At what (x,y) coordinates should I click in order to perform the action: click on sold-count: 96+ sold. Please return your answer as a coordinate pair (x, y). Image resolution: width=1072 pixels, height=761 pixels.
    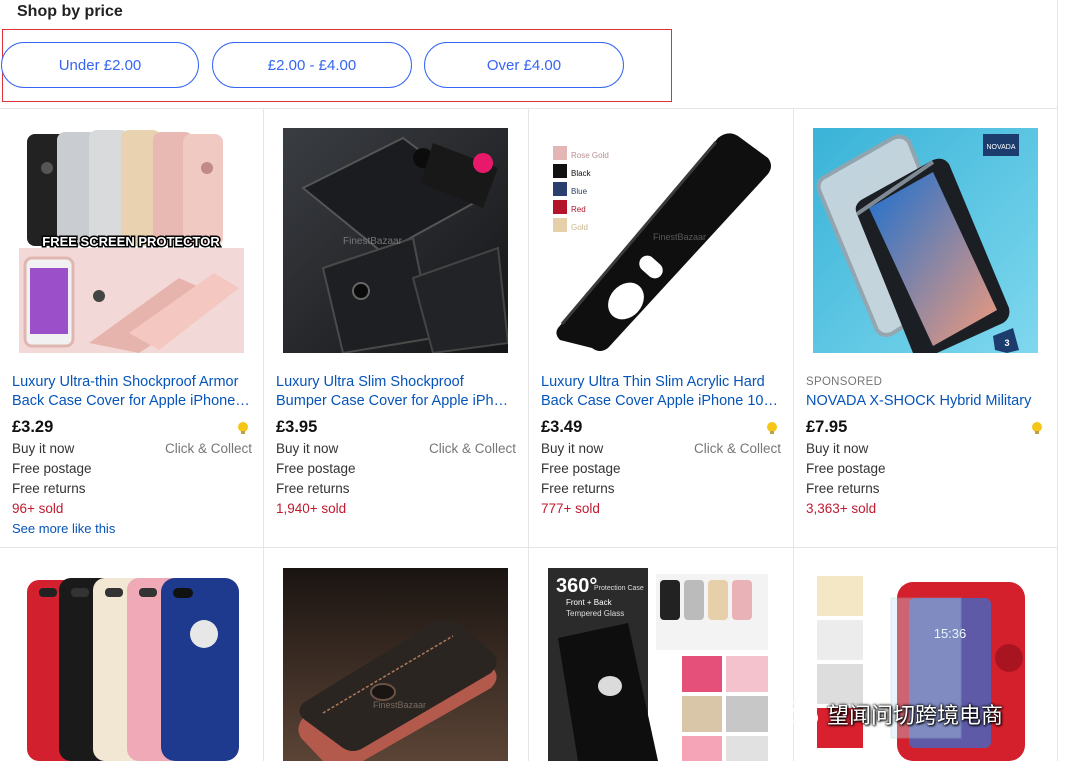
    Looking at the image, I should click on (38, 508).